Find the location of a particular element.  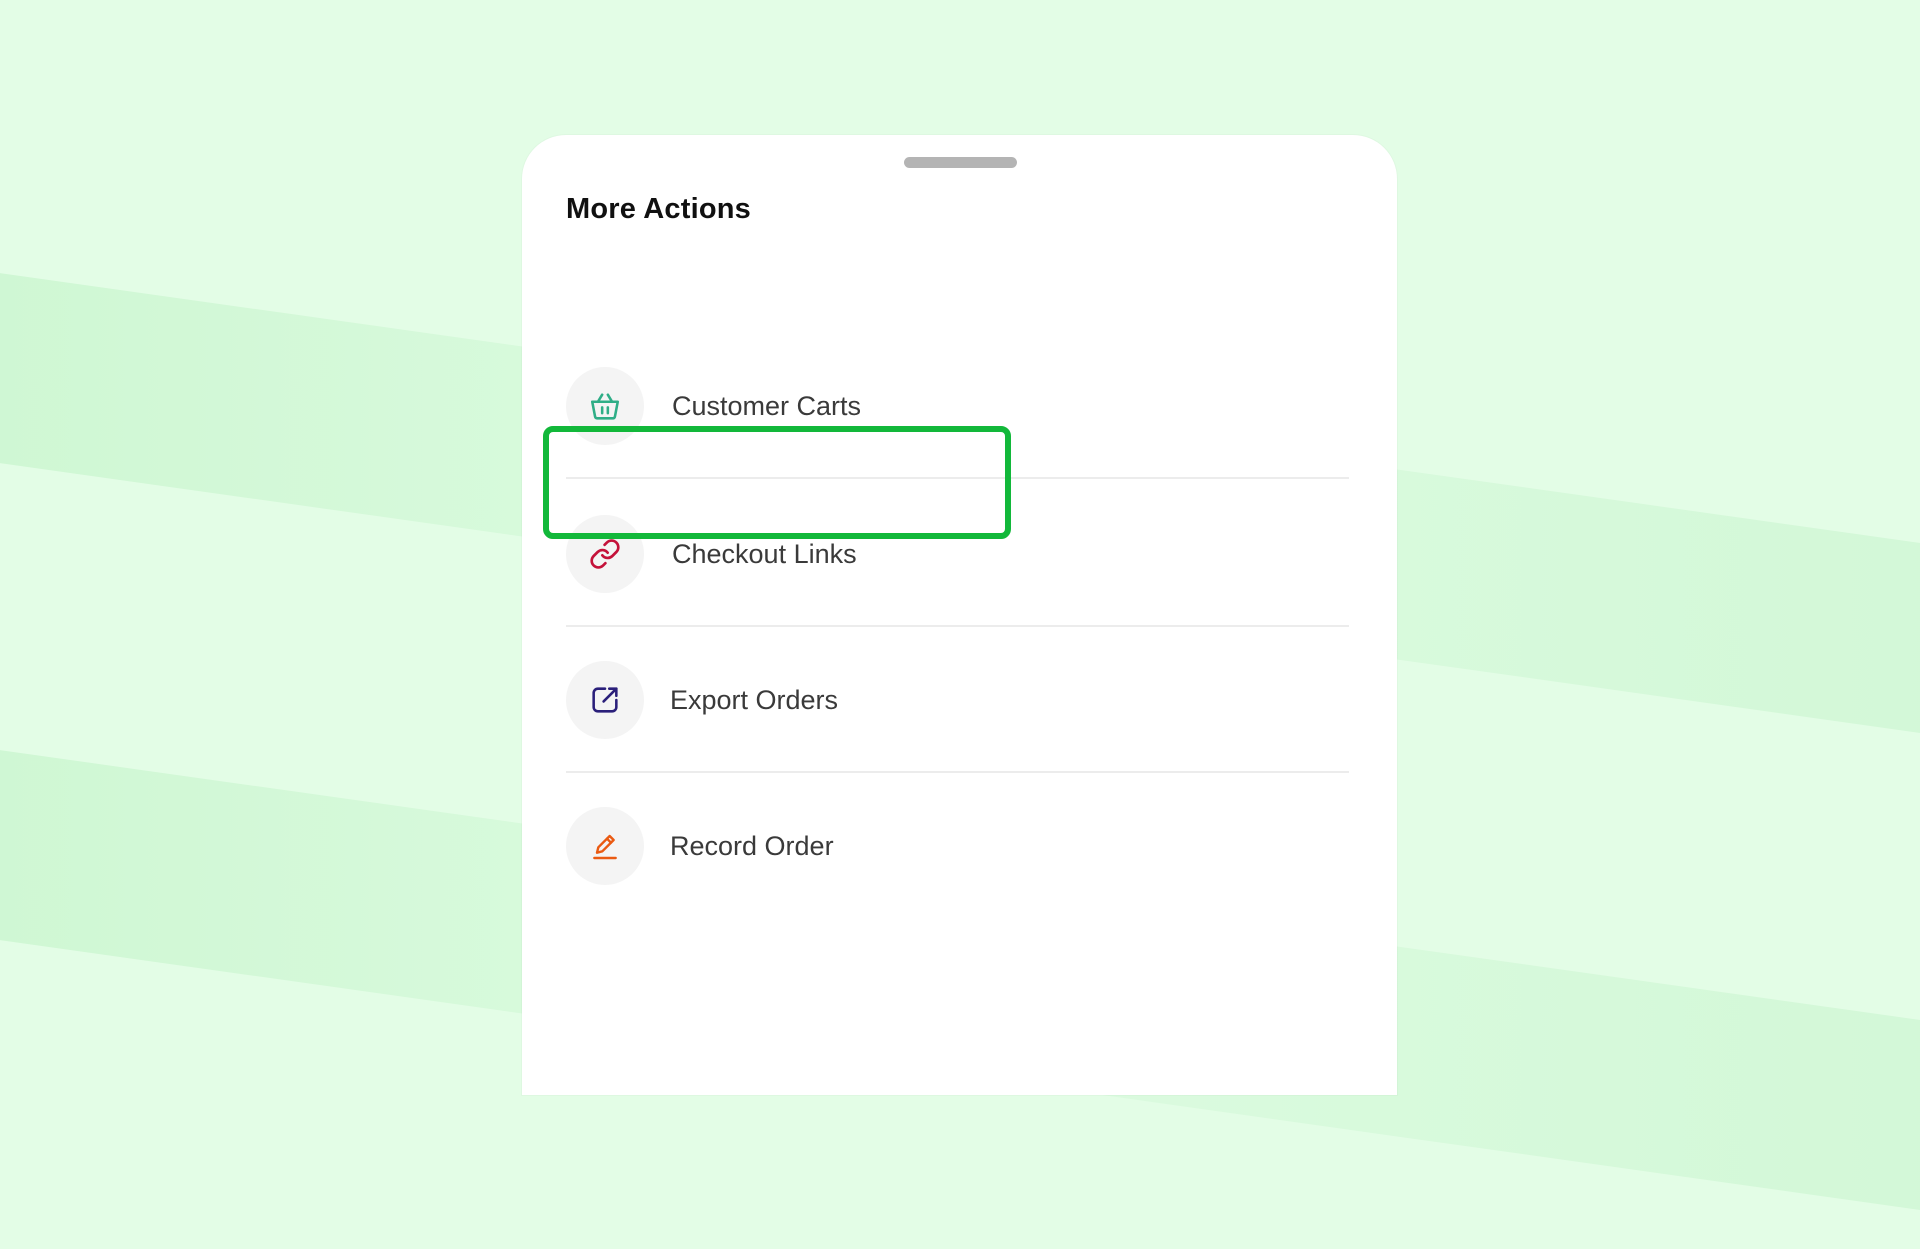

external-link-icon is located at coordinates (605, 700).